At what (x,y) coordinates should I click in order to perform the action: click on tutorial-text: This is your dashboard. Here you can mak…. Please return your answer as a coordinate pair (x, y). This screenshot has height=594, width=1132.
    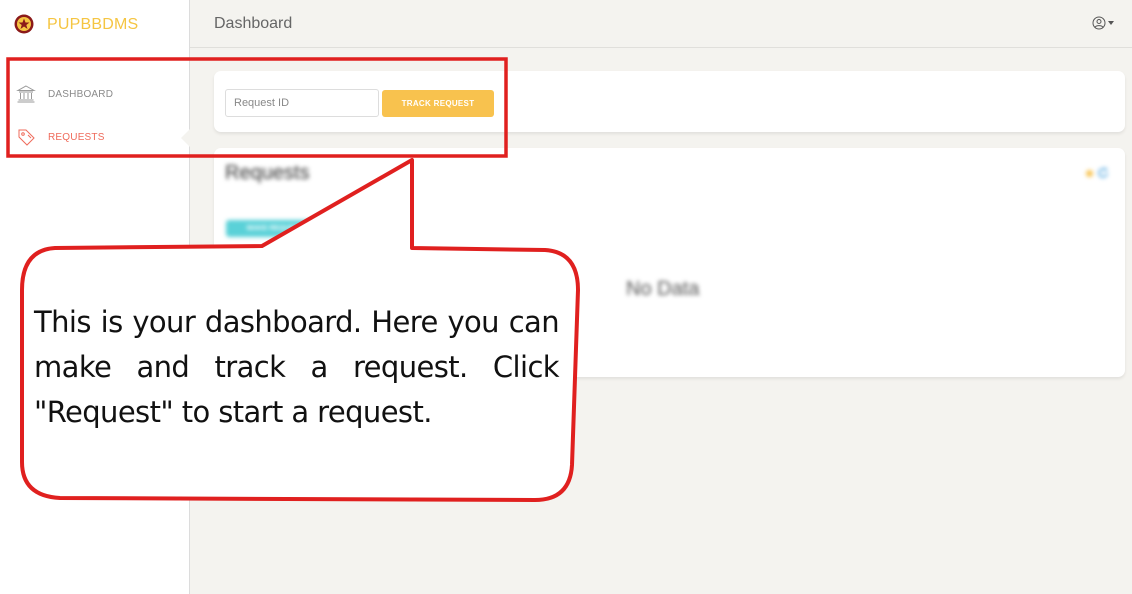
    Looking at the image, I should click on (297, 367).